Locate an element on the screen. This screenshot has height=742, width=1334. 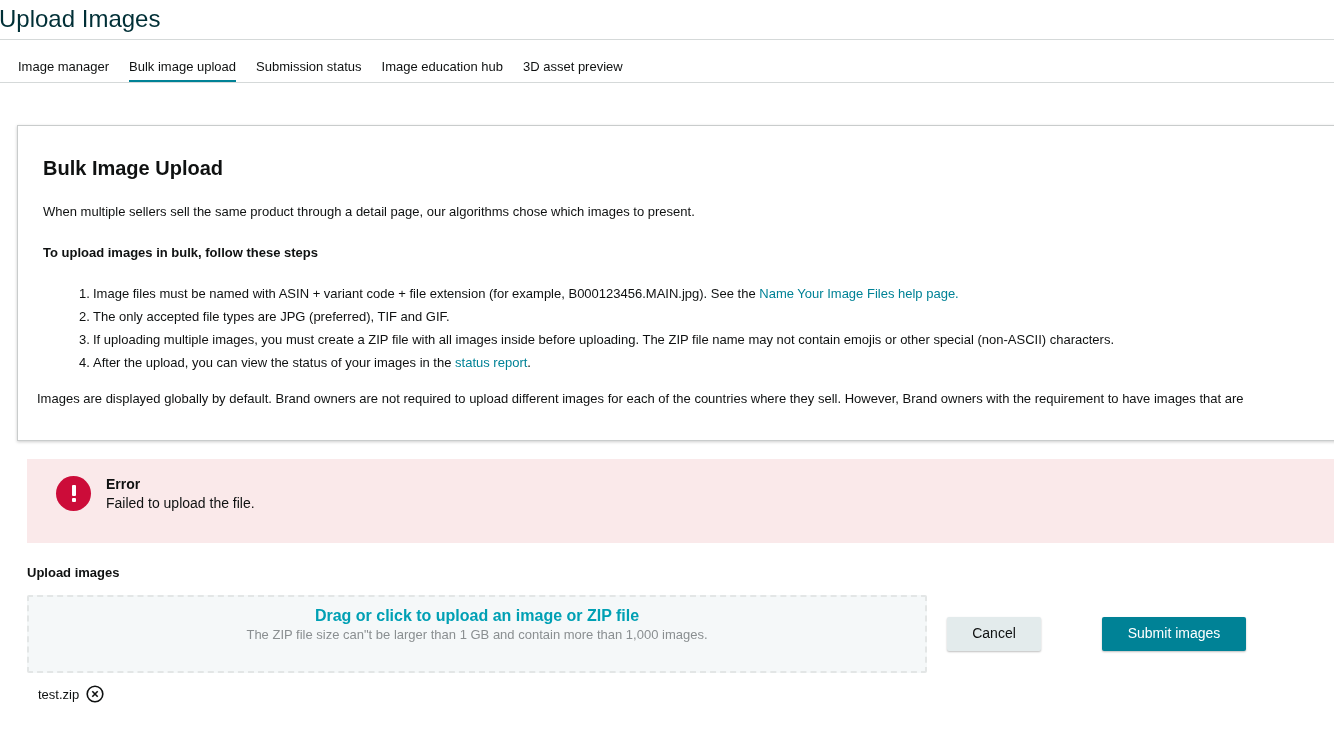
upload-label: Upload images is located at coordinates (74, 573).